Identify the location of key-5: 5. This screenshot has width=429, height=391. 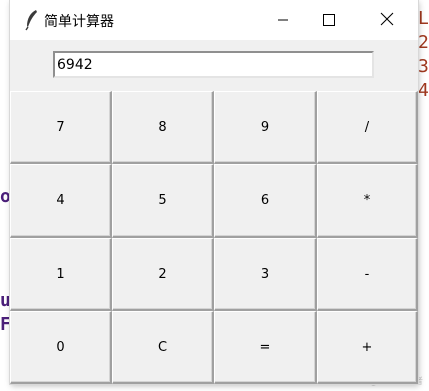
(163, 201).